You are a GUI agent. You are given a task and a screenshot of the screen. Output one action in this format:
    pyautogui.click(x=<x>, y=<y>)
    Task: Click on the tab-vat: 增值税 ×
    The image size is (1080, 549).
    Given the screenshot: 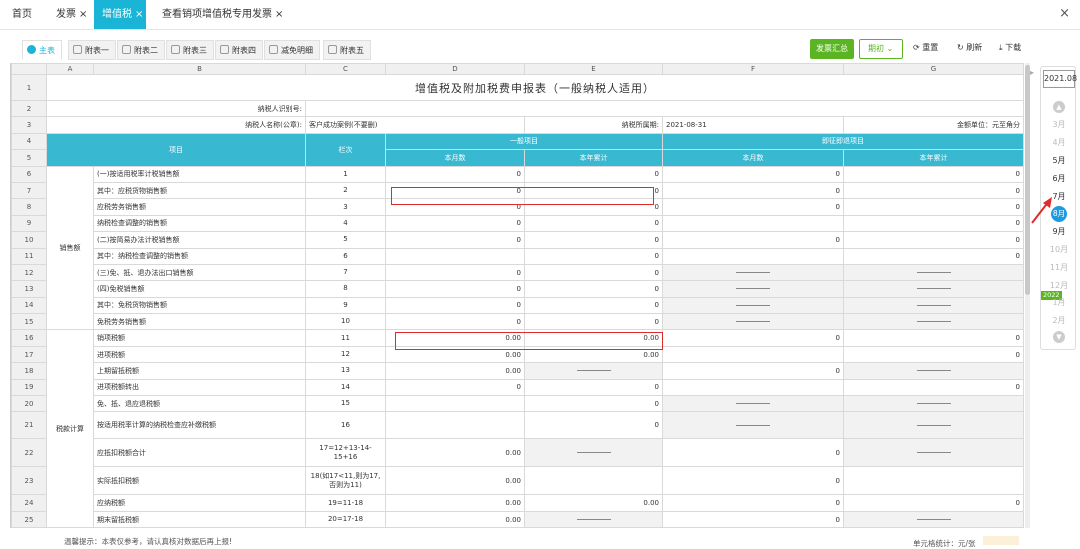 What is the action you would take?
    pyautogui.click(x=120, y=14)
    